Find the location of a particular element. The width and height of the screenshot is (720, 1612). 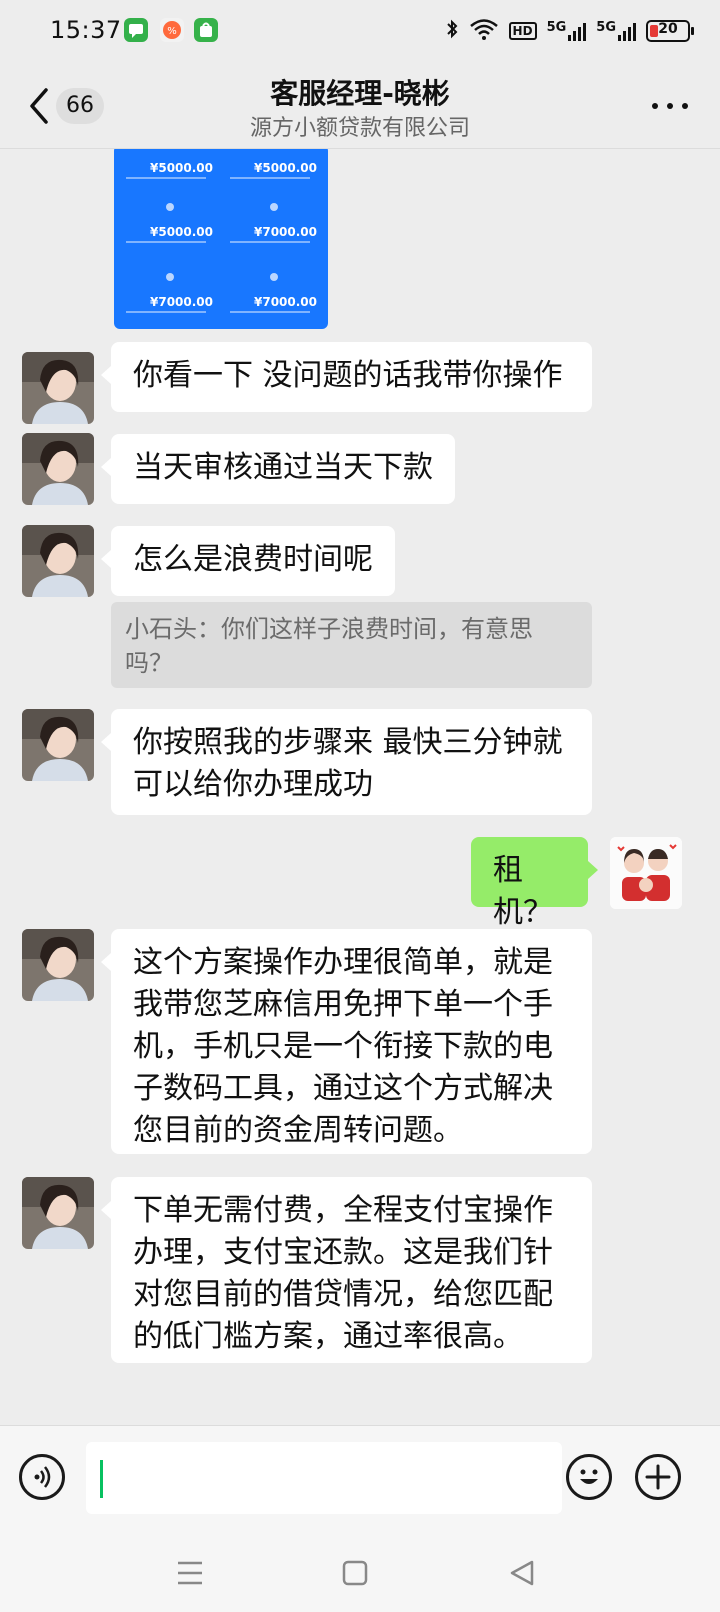

voice-button is located at coordinates (42, 1477).